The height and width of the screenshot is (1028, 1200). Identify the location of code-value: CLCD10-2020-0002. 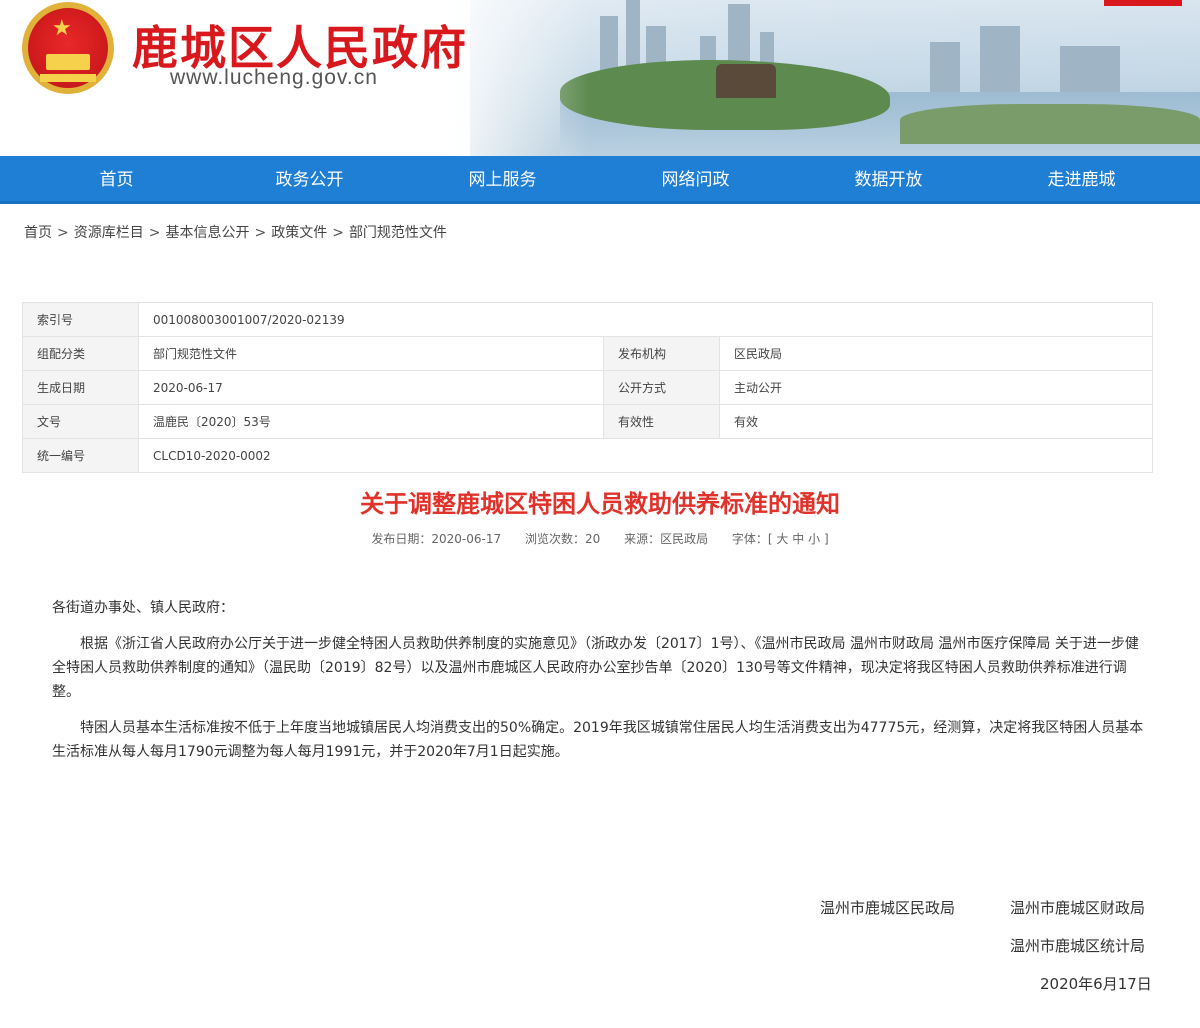
(645, 455).